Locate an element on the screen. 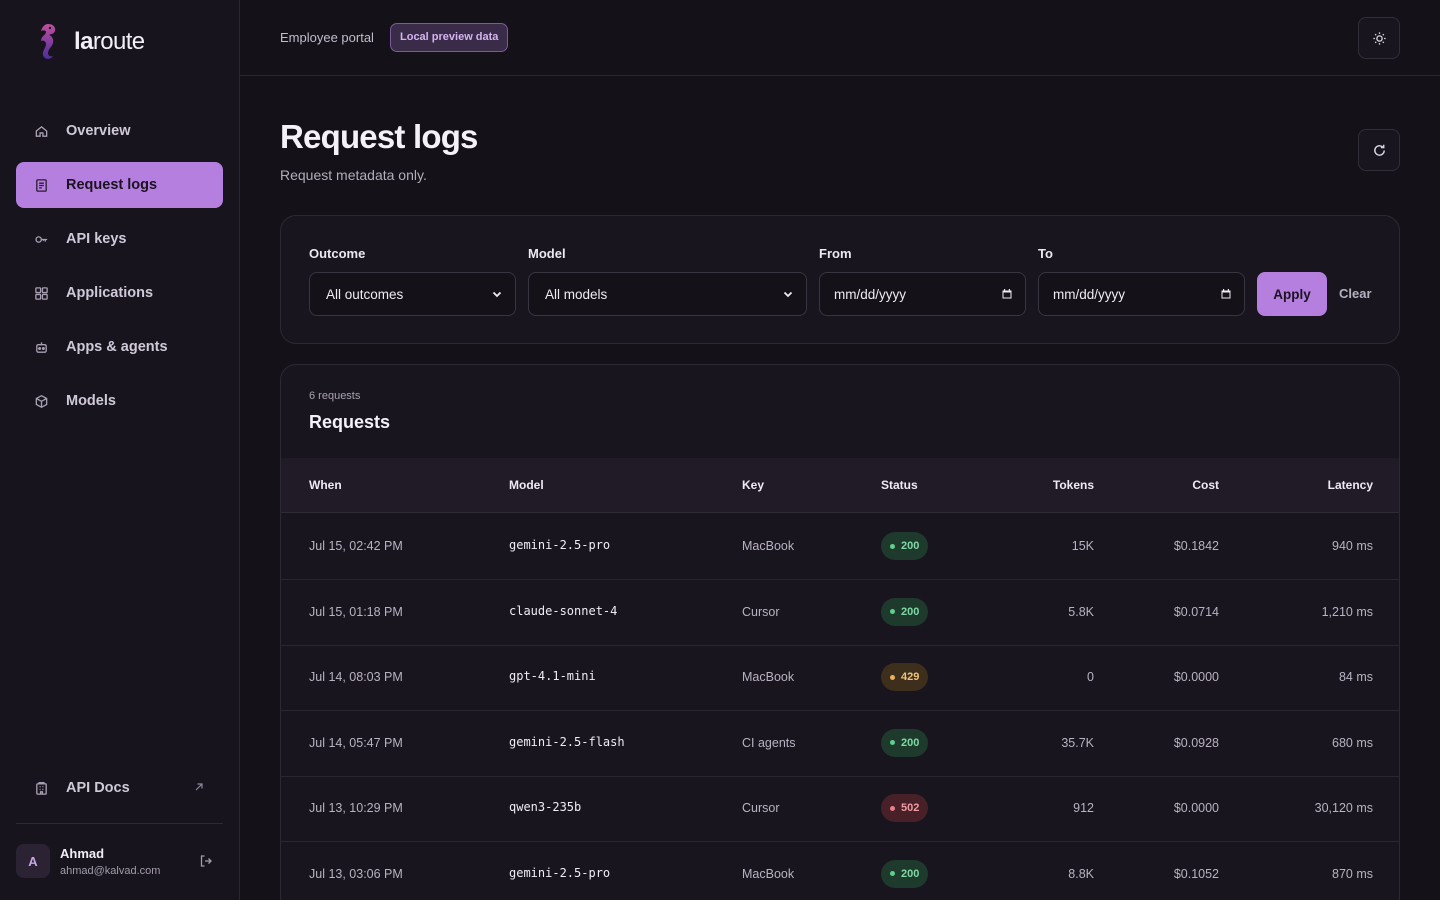 This screenshot has width=1440, height=900. user-name: Ahmad is located at coordinates (82, 853).